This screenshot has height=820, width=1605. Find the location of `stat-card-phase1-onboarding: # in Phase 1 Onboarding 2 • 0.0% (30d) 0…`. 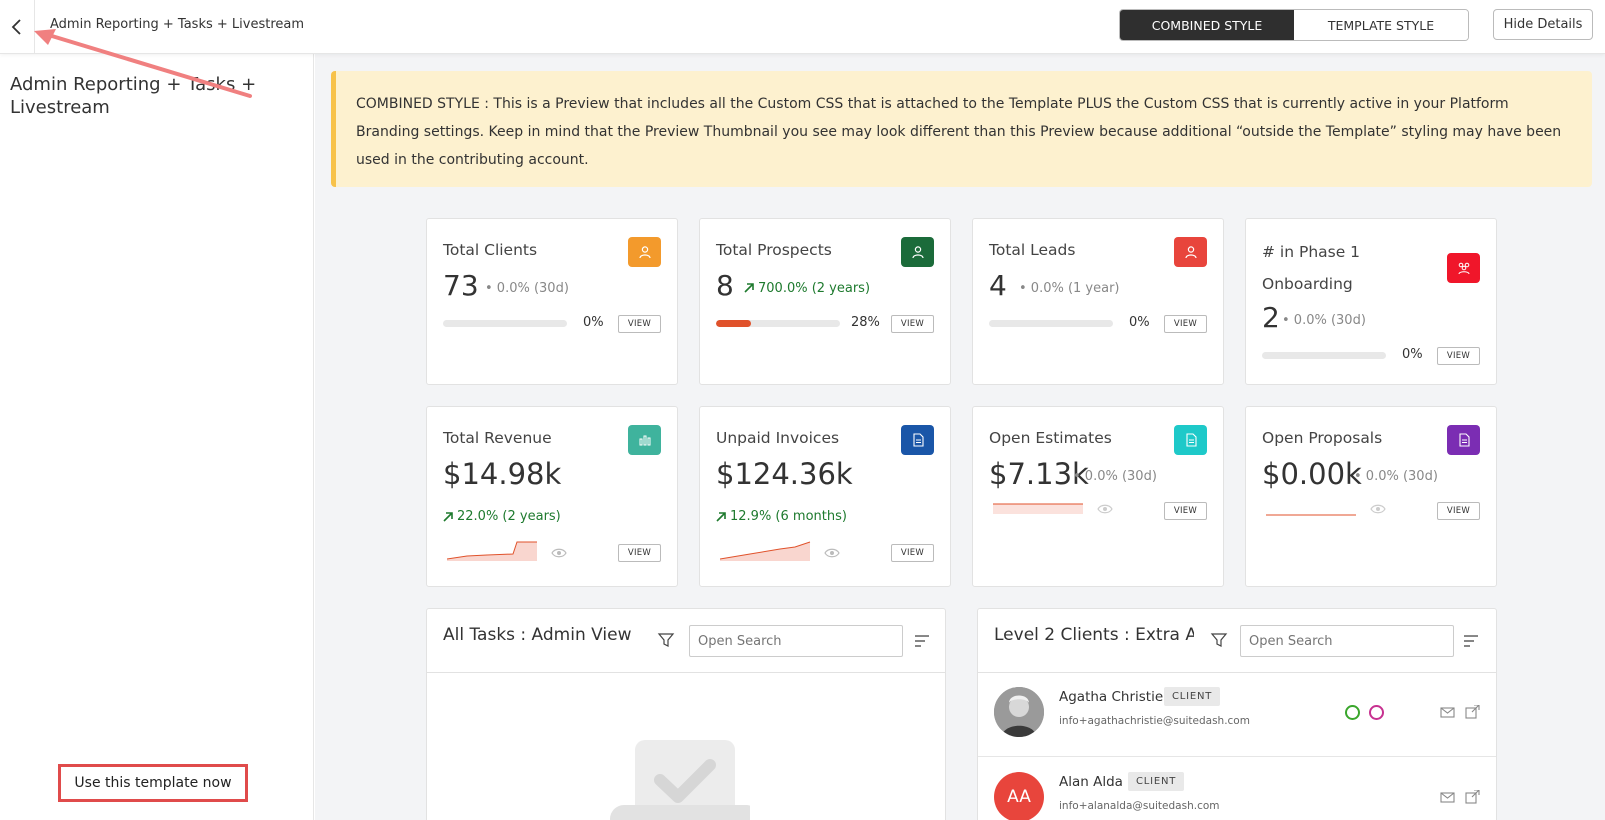

stat-card-phase1-onboarding: # in Phase 1 Onboarding 2 • 0.0% (30d) 0… is located at coordinates (1371, 301).